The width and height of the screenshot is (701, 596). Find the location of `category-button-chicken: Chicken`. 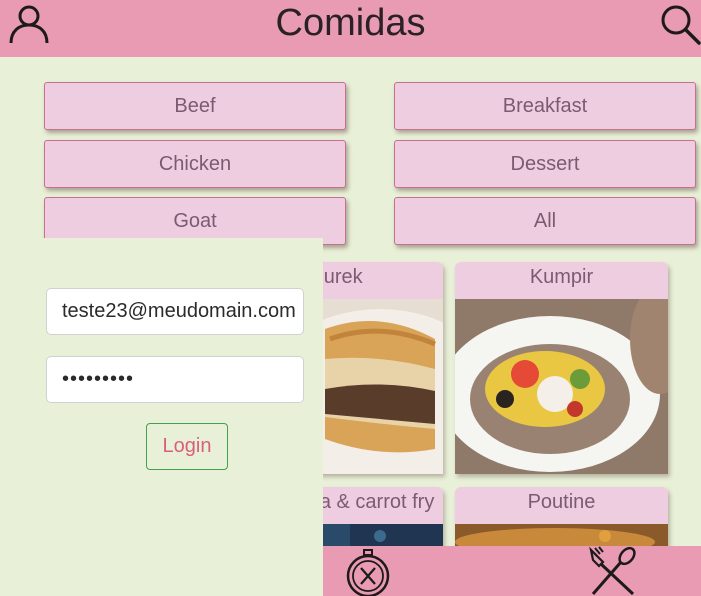

category-button-chicken: Chicken is located at coordinates (195, 164).